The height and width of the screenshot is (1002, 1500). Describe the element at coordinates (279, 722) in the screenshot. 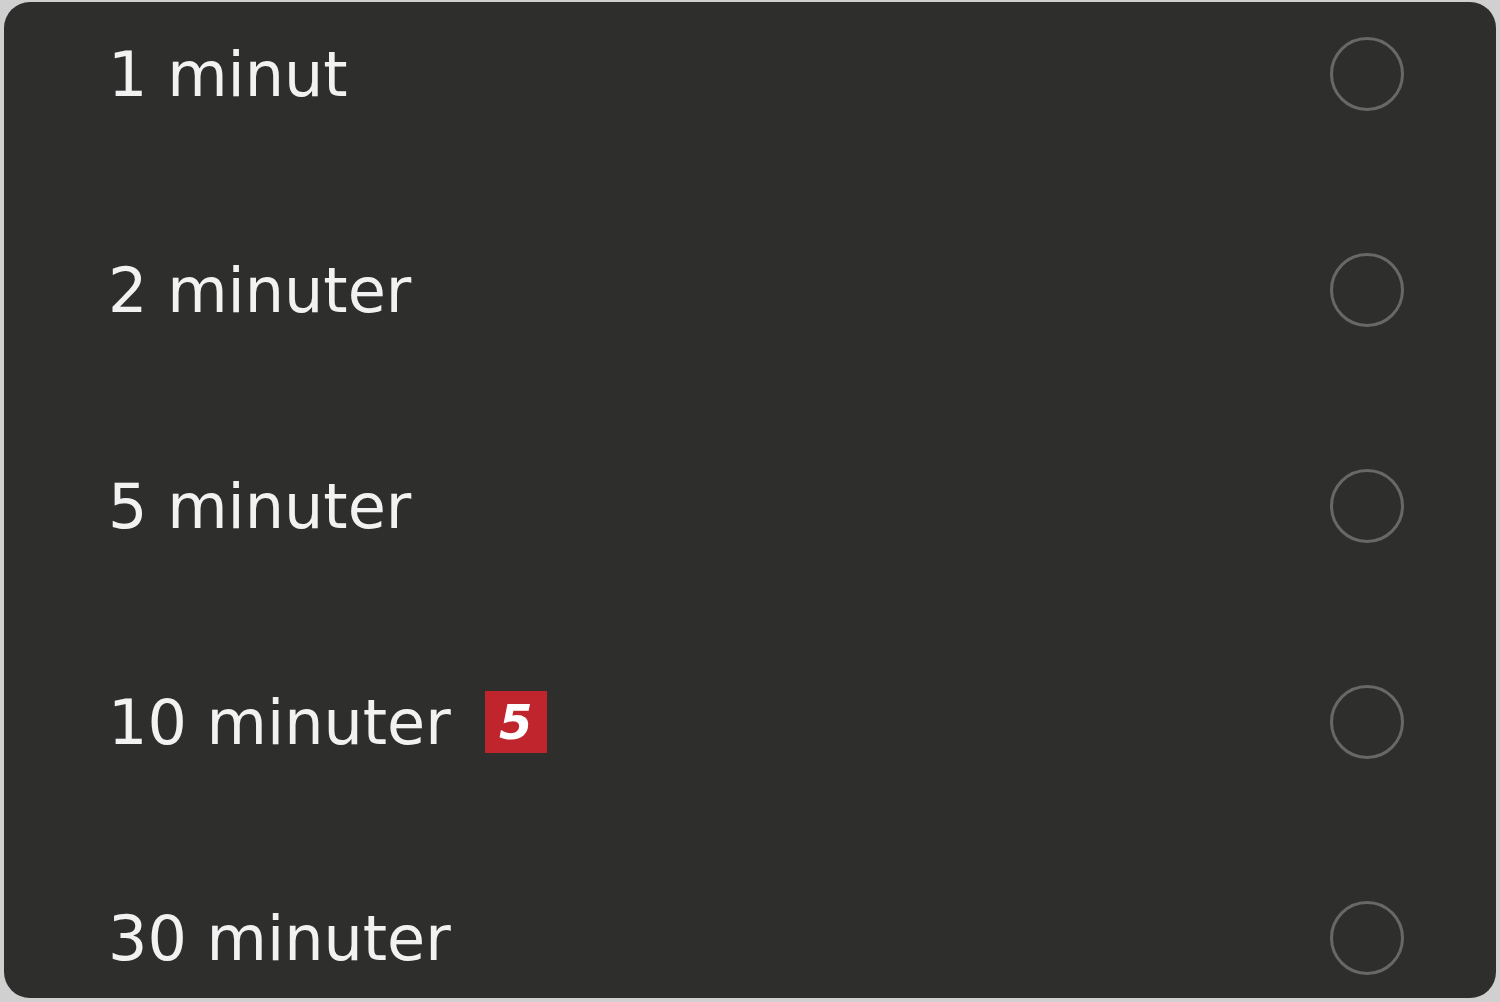

I see `option-label: 10 minuter` at that location.